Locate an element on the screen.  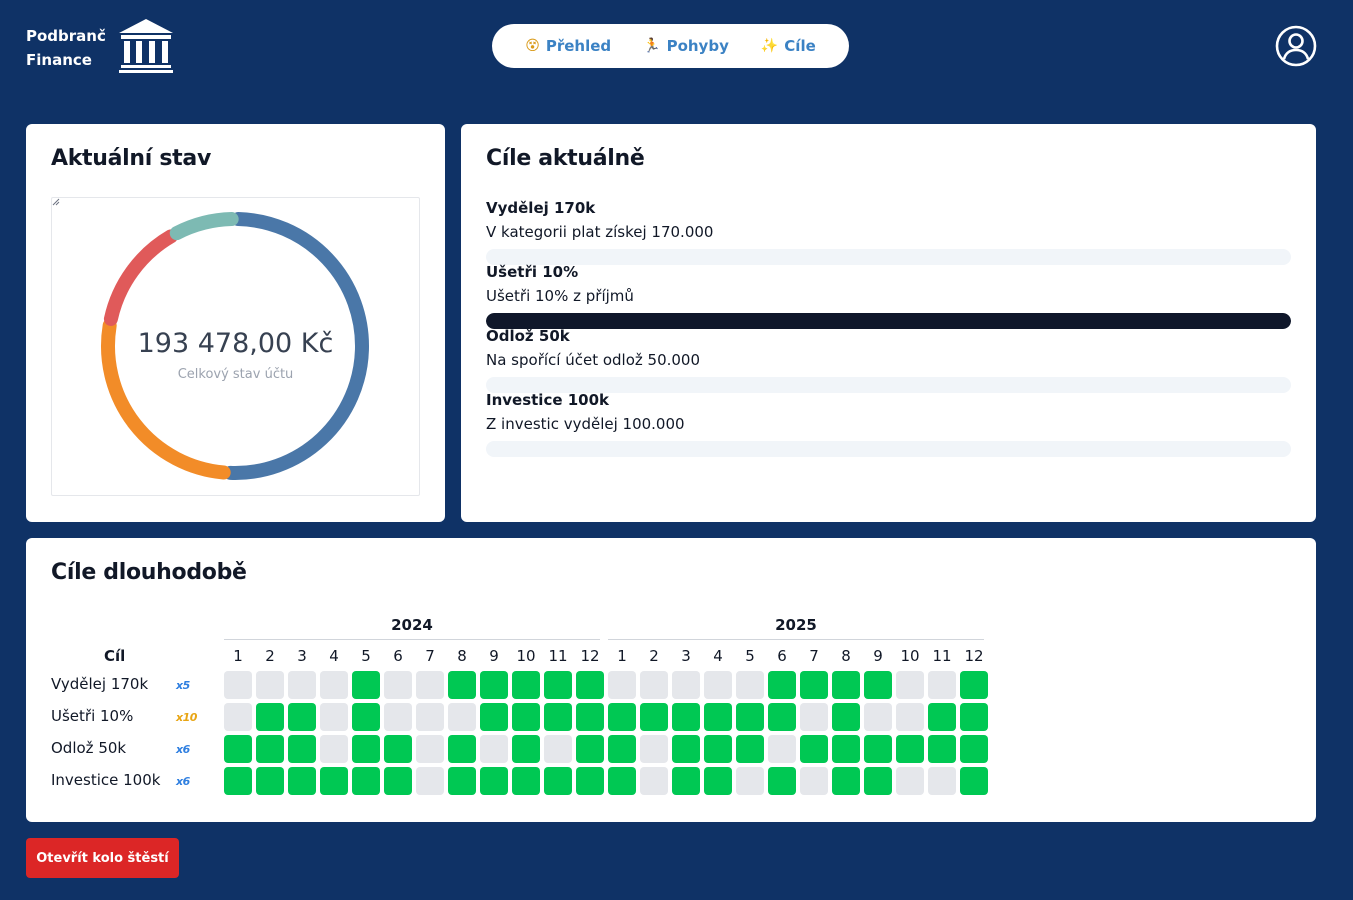
nav-item-prehled: 😵 Přehled is located at coordinates (568, 46).